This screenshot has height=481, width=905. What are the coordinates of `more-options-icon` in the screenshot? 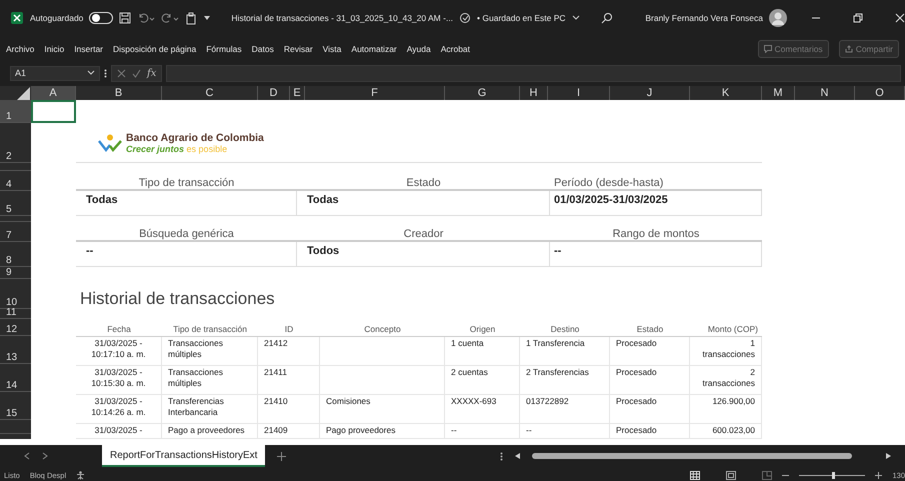 It's located at (501, 456).